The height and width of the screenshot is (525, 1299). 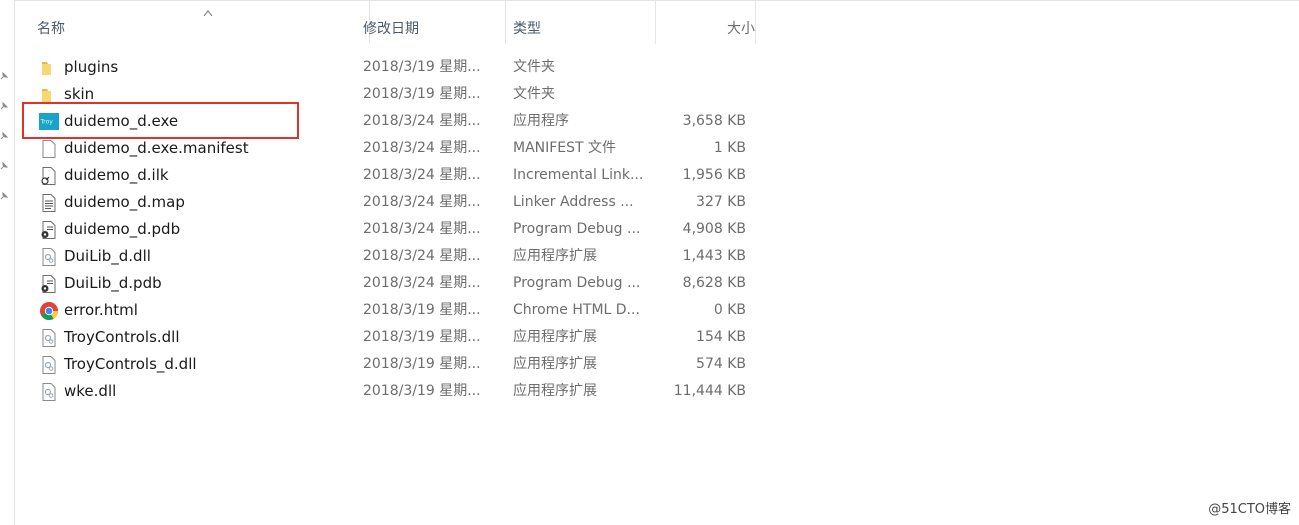 What do you see at coordinates (49, 176) in the screenshot?
I see `ilk-file-icon` at bounding box center [49, 176].